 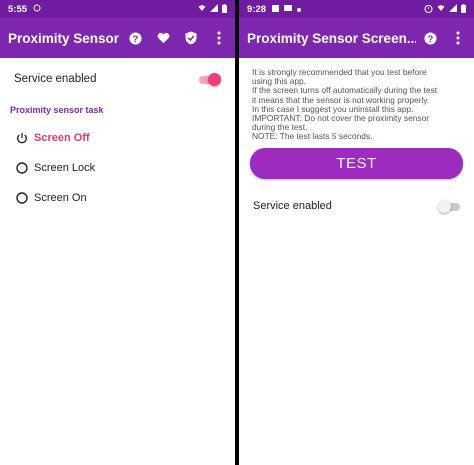 What do you see at coordinates (57, 110) in the screenshot?
I see `section-label: Proximity sensor task` at bounding box center [57, 110].